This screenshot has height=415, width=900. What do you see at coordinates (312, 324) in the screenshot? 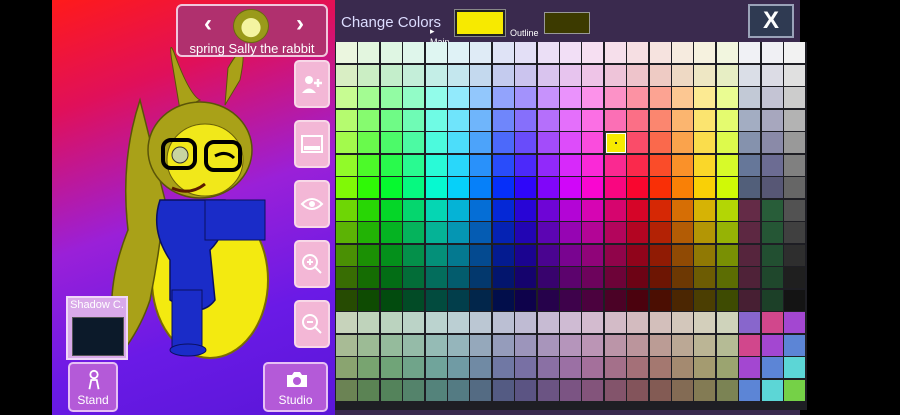
I see `zoom-out-button` at bounding box center [312, 324].